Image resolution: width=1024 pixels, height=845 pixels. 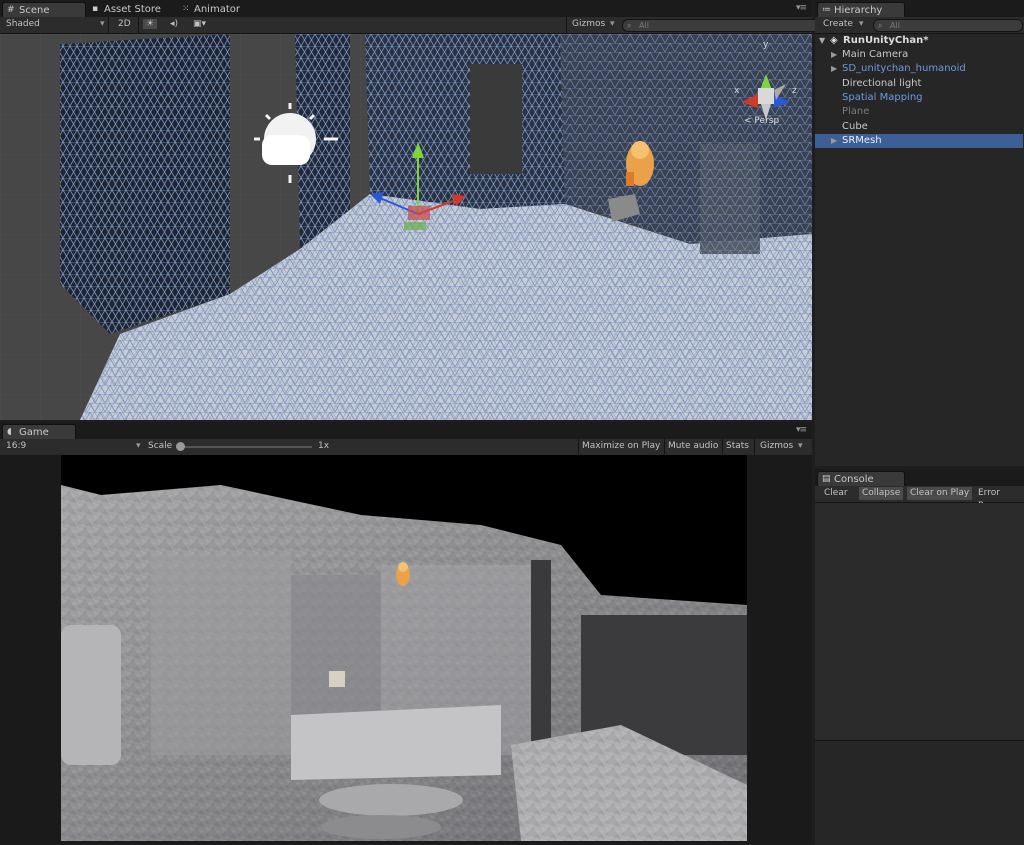 What do you see at coordinates (919, 478) in the screenshot?
I see `console-tabbar: ▤ Console` at bounding box center [919, 478].